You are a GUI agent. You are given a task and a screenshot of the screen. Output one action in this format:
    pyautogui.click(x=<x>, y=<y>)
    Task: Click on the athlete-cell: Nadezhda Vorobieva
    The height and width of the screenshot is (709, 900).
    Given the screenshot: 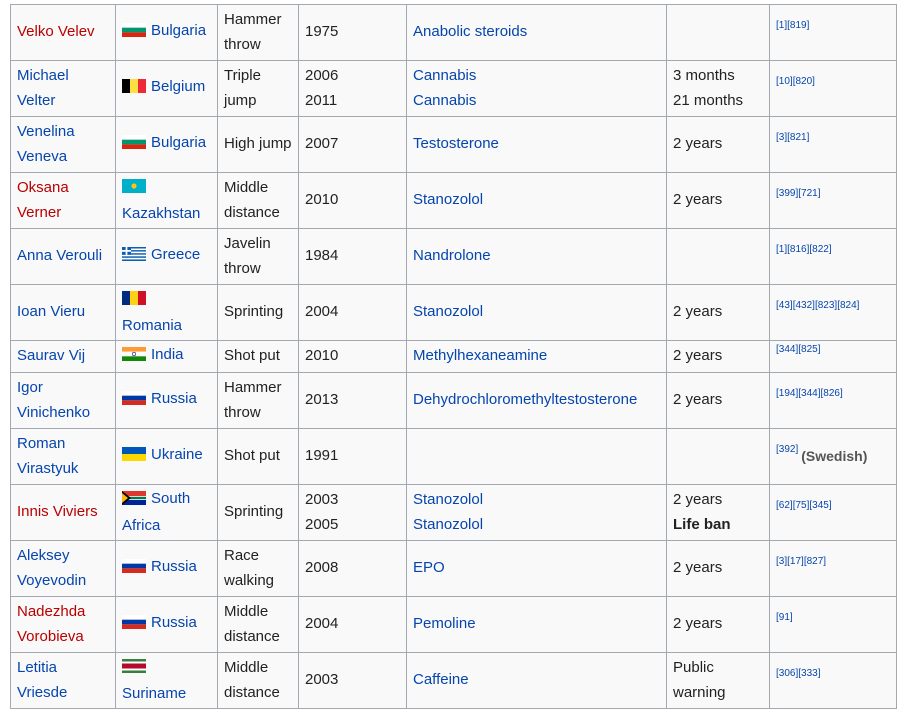 What is the action you would take?
    pyautogui.click(x=63, y=624)
    